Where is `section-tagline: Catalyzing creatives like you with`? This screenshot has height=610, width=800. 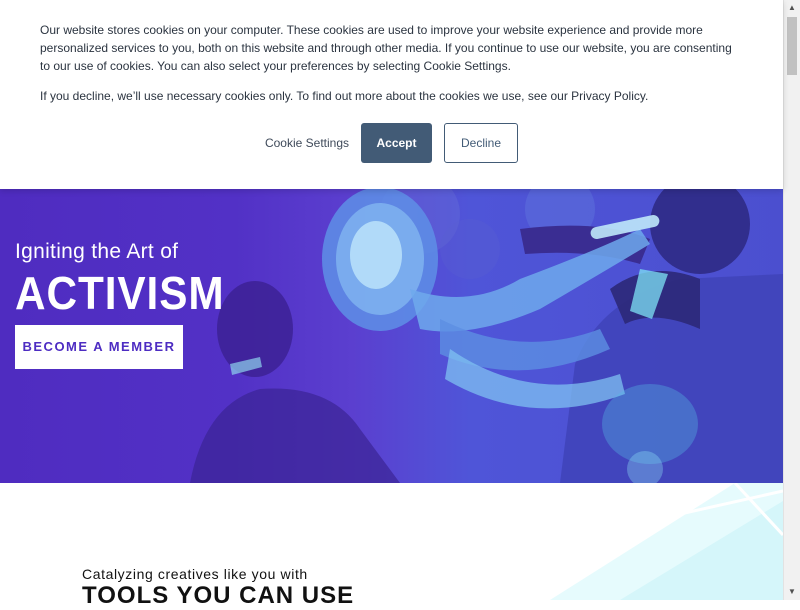
section-tagline: Catalyzing creatives like you with is located at coordinates (195, 574).